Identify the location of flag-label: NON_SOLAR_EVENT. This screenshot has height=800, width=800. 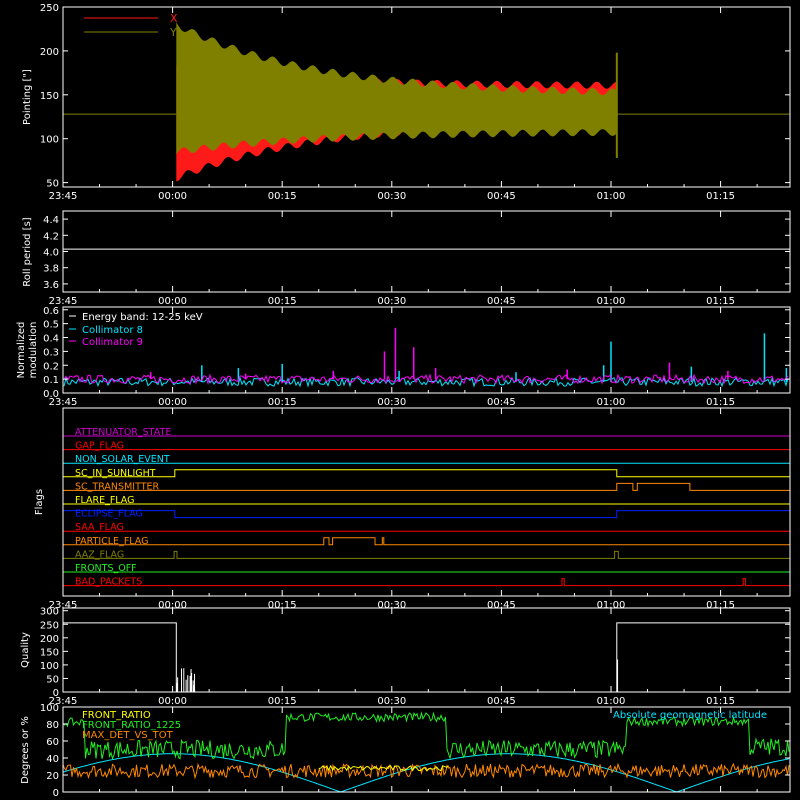
(122, 459).